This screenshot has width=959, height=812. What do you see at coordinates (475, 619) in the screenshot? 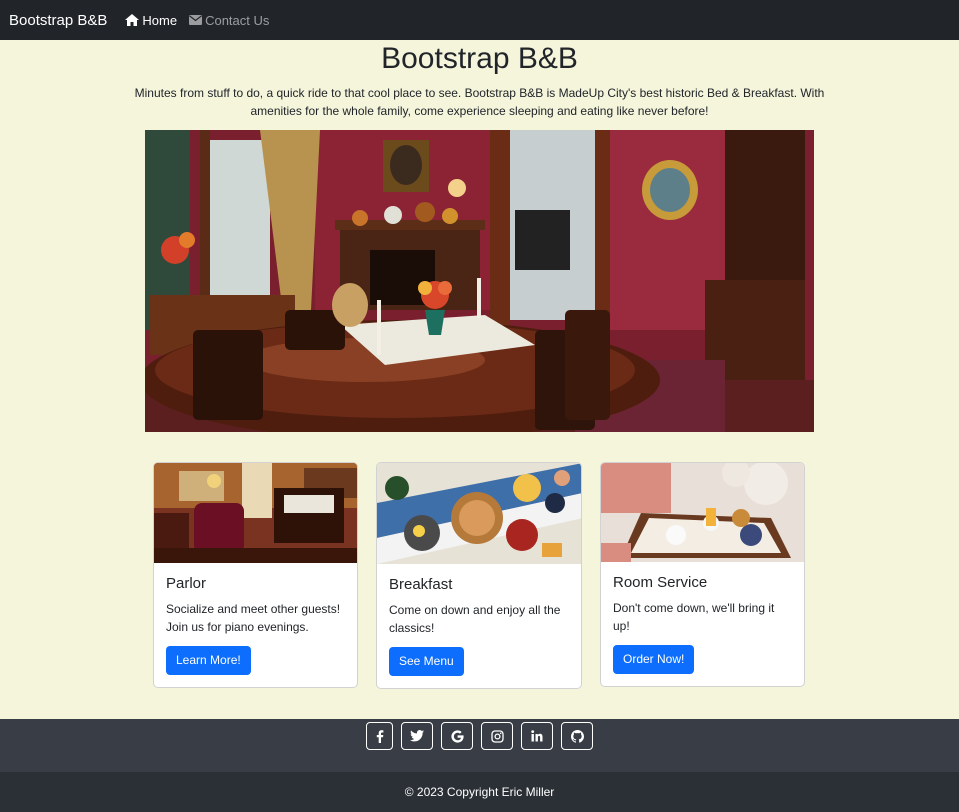
I see `card-breakfast-text: Come on down and enjoy all the classics!` at bounding box center [475, 619].